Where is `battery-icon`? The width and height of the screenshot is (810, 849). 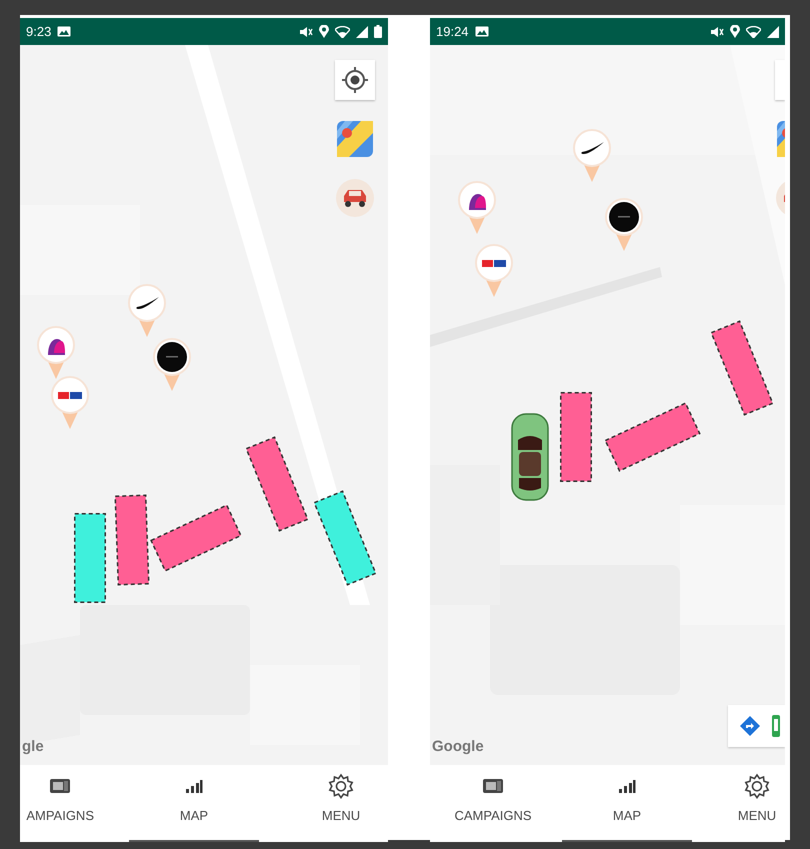
battery-icon is located at coordinates (378, 31).